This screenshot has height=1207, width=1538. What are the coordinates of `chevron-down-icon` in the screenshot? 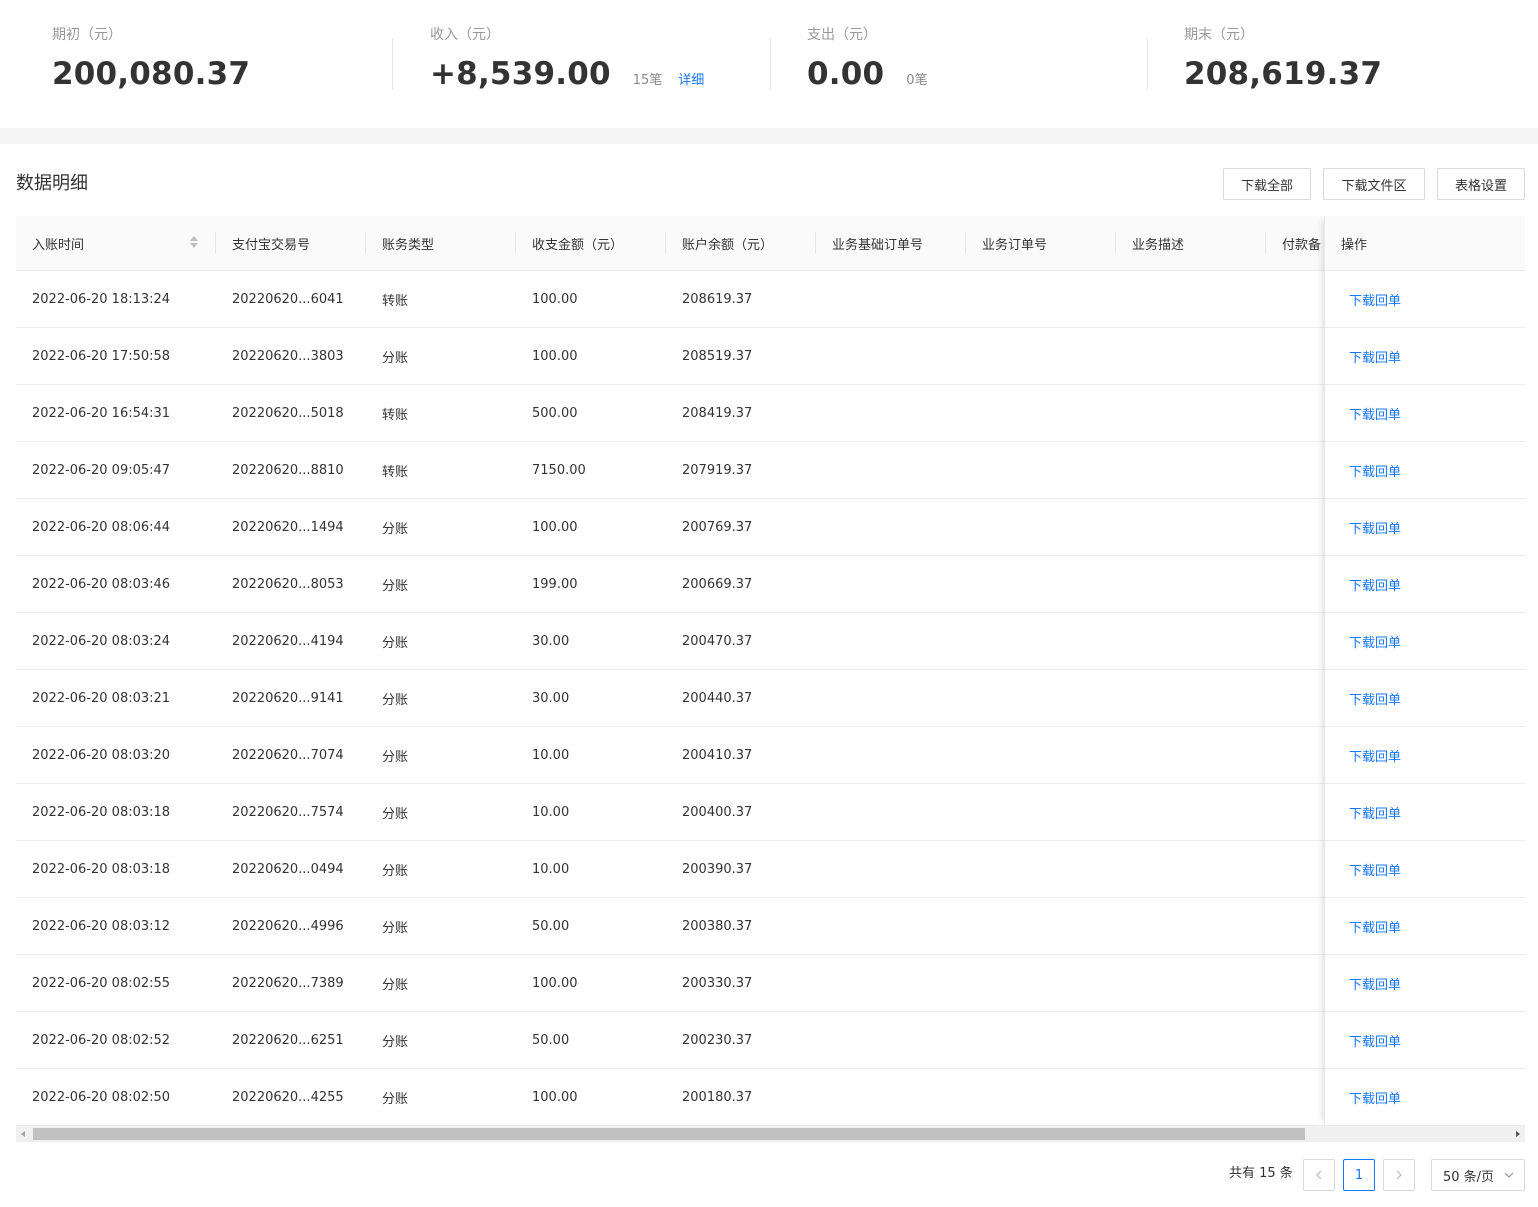 It's located at (1509, 1175).